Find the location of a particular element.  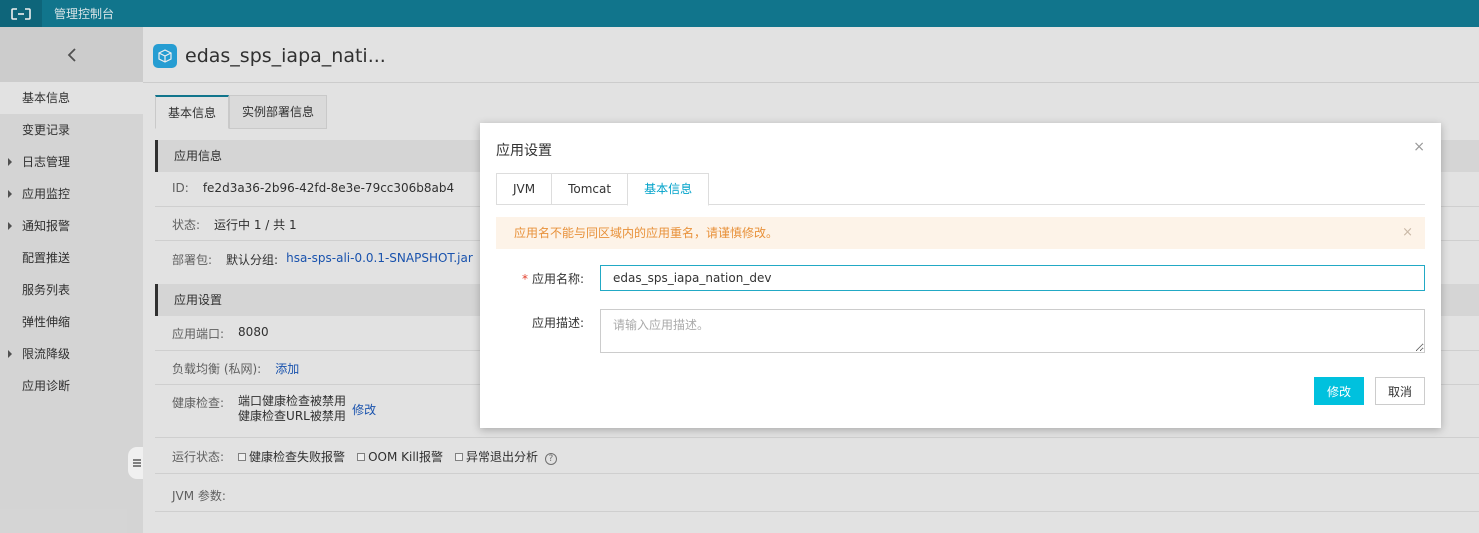

app-name-label: * 应用名称: is located at coordinates (552, 279).